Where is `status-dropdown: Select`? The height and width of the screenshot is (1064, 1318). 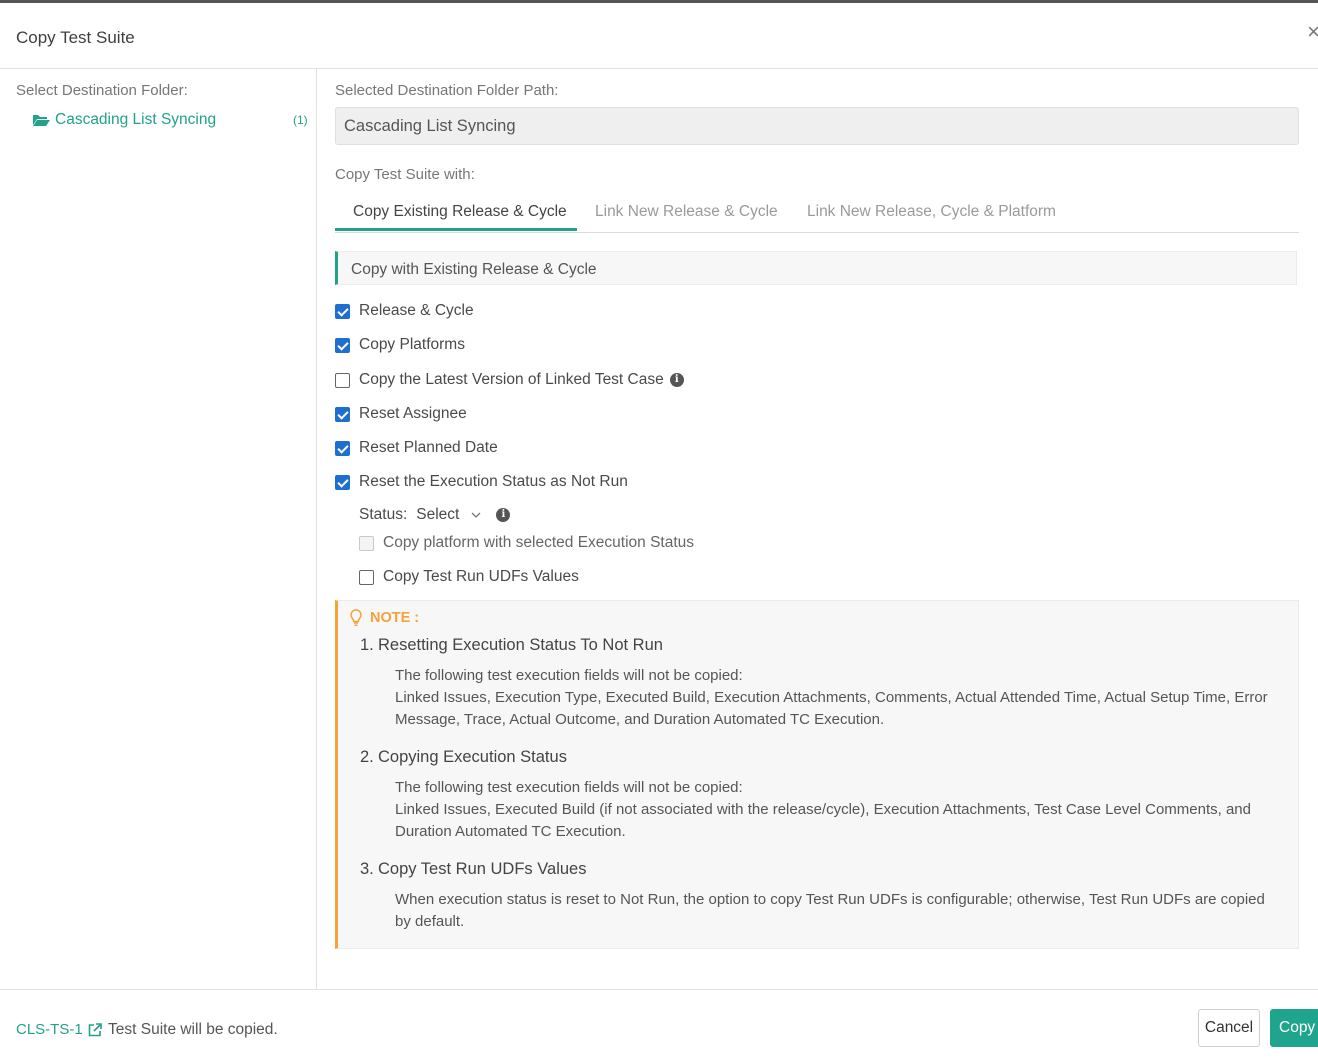
status-dropdown: Select is located at coordinates (437, 515).